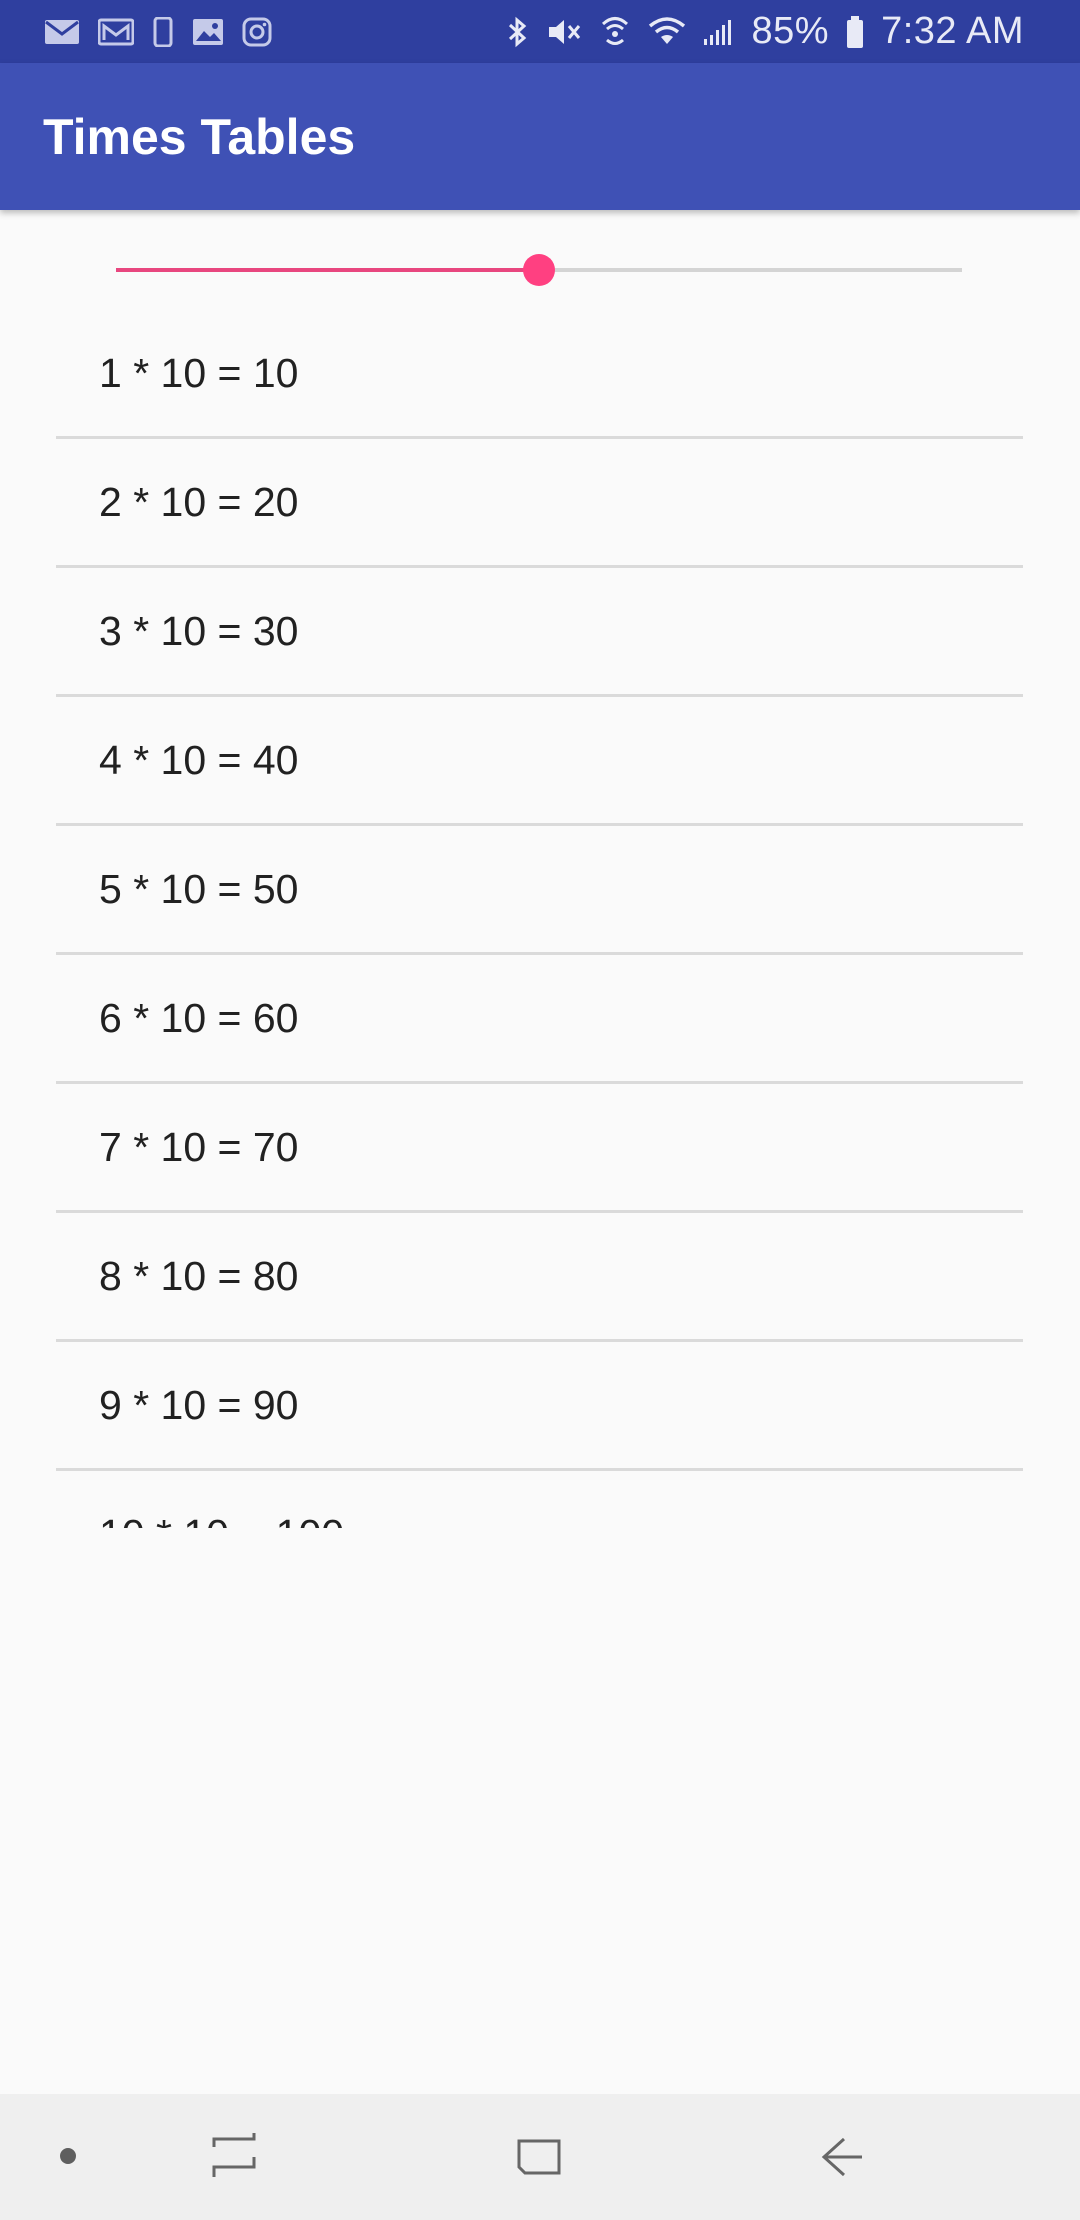 The width and height of the screenshot is (1080, 2220). Describe the element at coordinates (790, 31) in the screenshot. I see `battery-percent: 85%` at that location.